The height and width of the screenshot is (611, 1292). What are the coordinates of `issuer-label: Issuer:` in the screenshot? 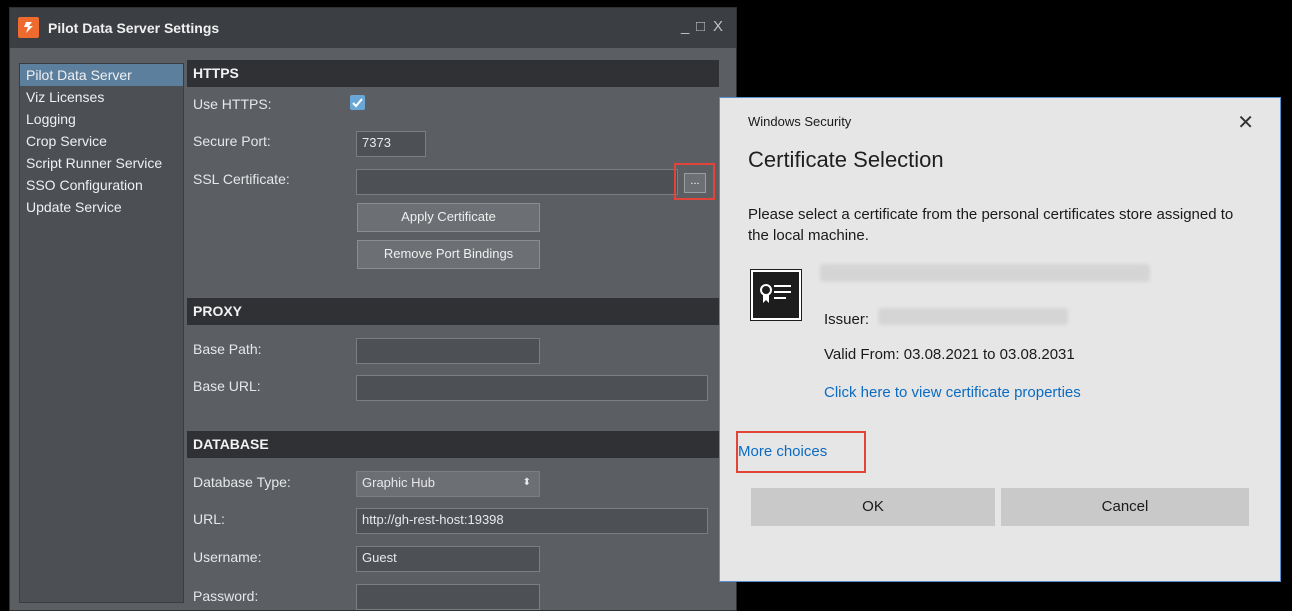 It's located at (847, 319).